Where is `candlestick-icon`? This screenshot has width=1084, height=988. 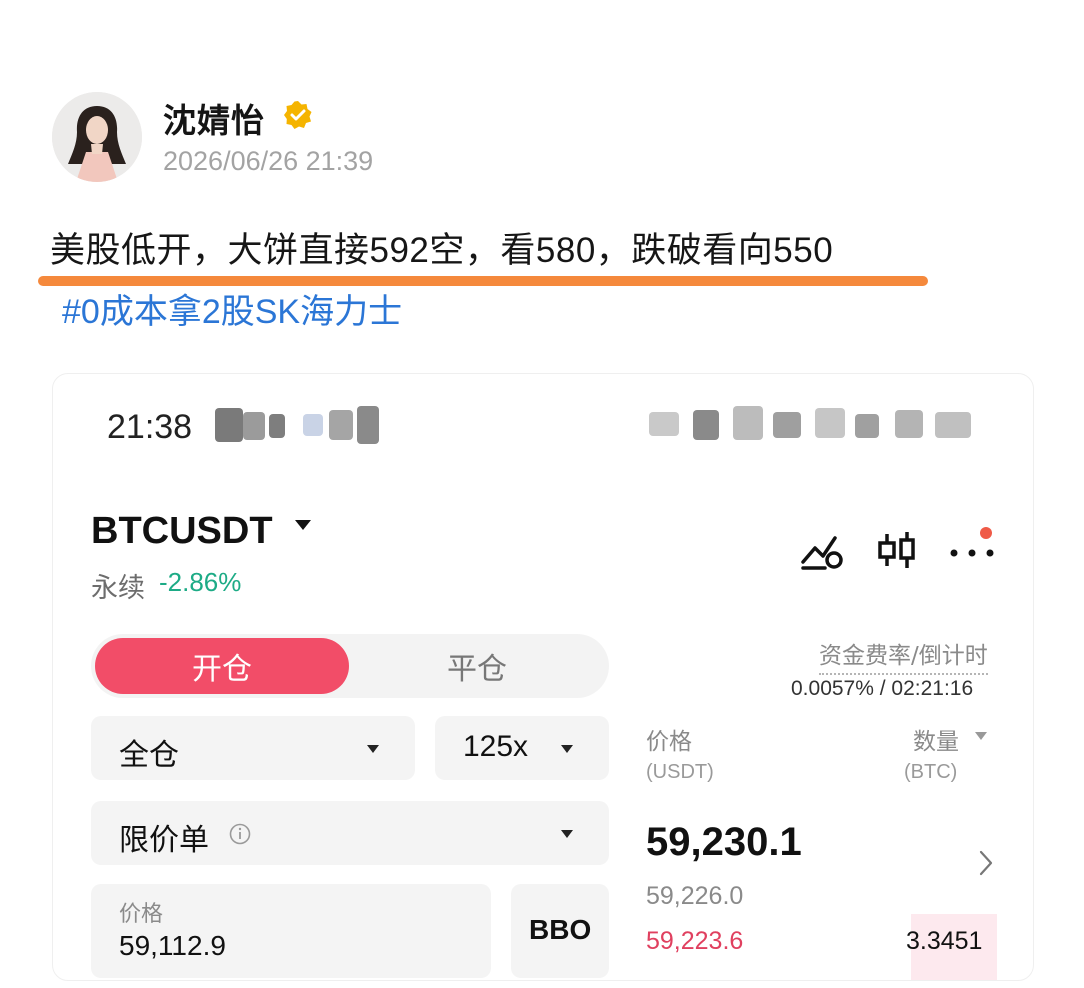
candlestick-icon is located at coordinates (897, 552).